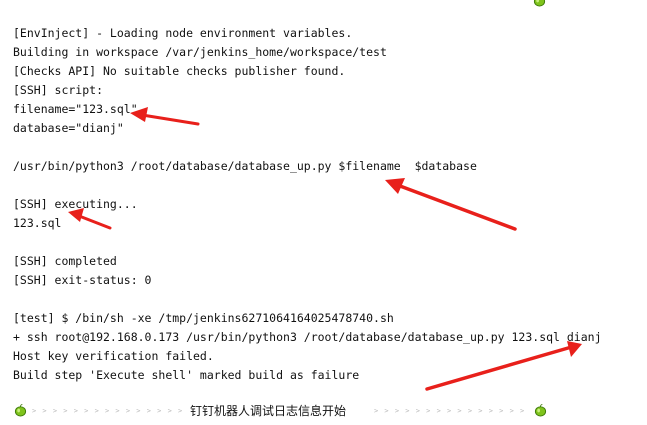  What do you see at coordinates (82, 280) in the screenshot?
I see `console-line: [SSH] exit-status: 0` at bounding box center [82, 280].